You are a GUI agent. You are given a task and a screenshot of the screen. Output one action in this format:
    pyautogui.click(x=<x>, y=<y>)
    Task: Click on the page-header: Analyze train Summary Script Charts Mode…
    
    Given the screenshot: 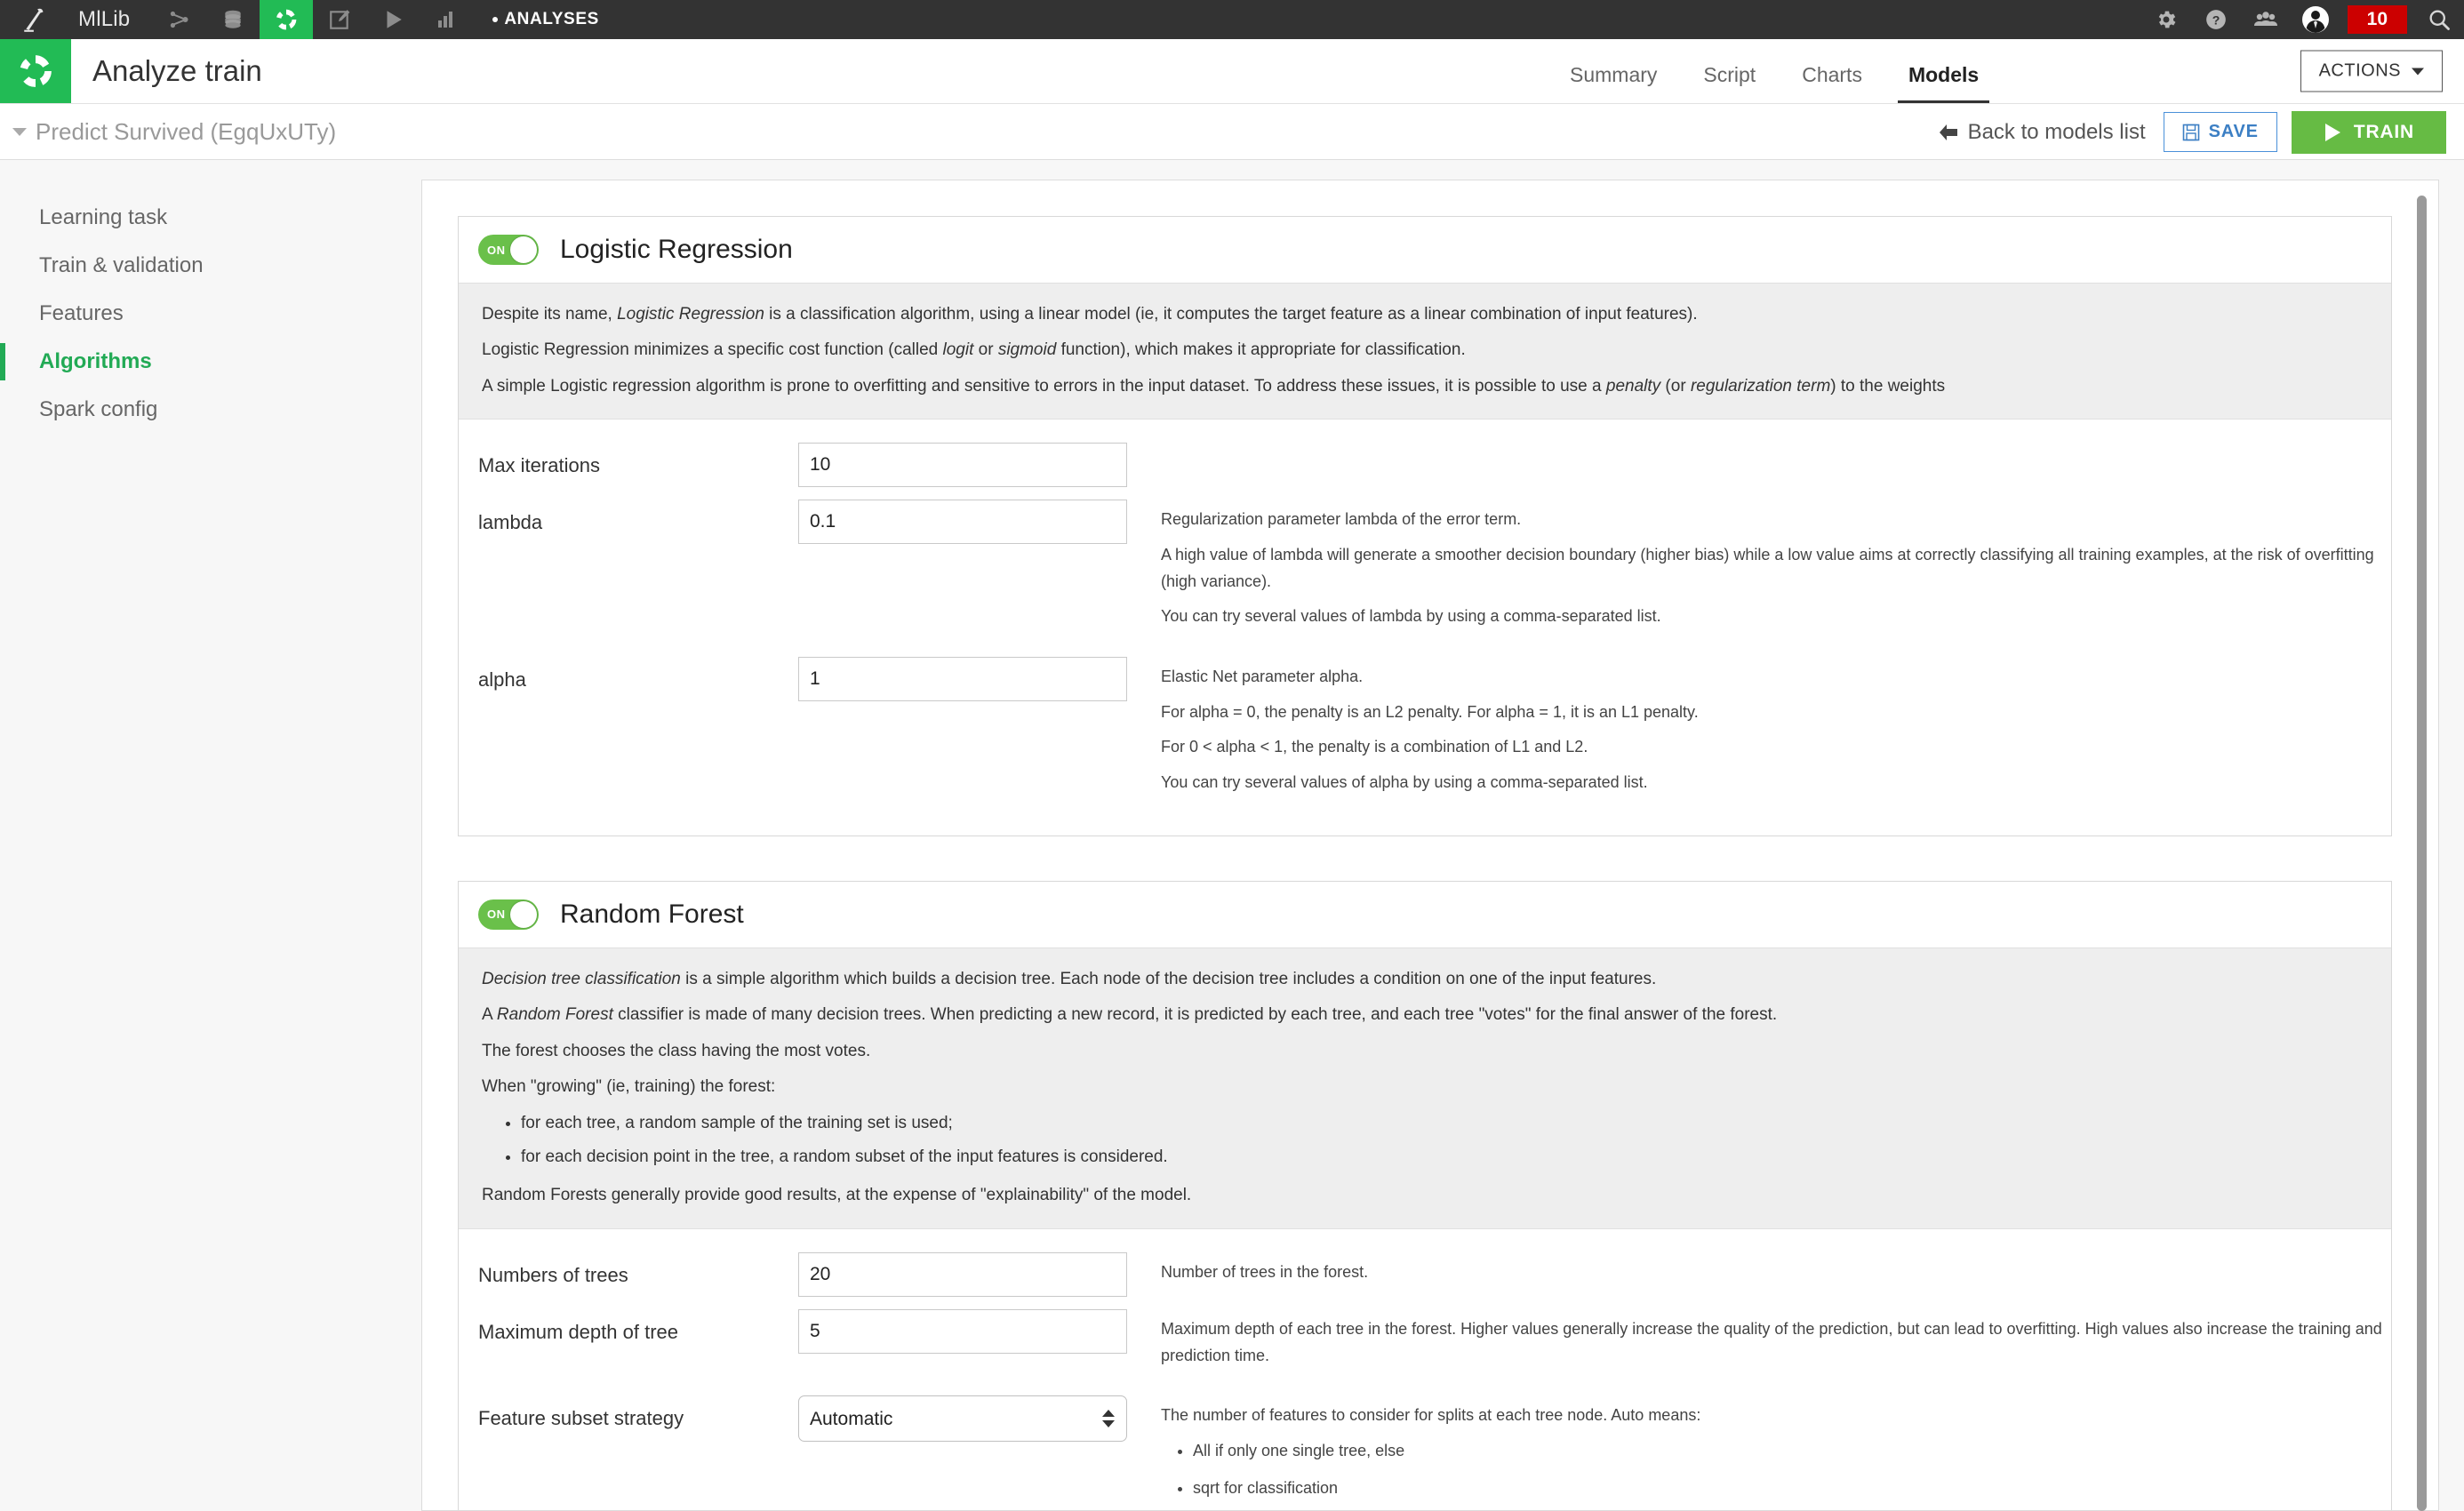 What is the action you would take?
    pyautogui.click(x=1232, y=71)
    